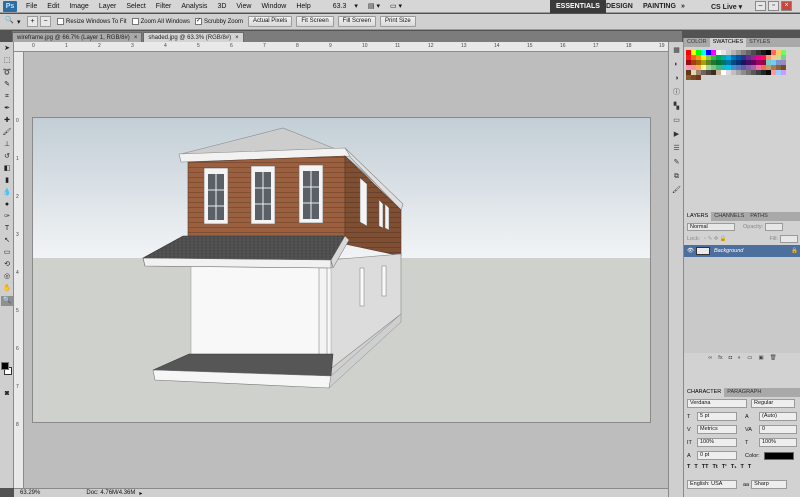 The width and height of the screenshot is (800, 497). Describe the element at coordinates (270, 21) in the screenshot. I see `actual-pixels-button: Actual Pixels` at that location.